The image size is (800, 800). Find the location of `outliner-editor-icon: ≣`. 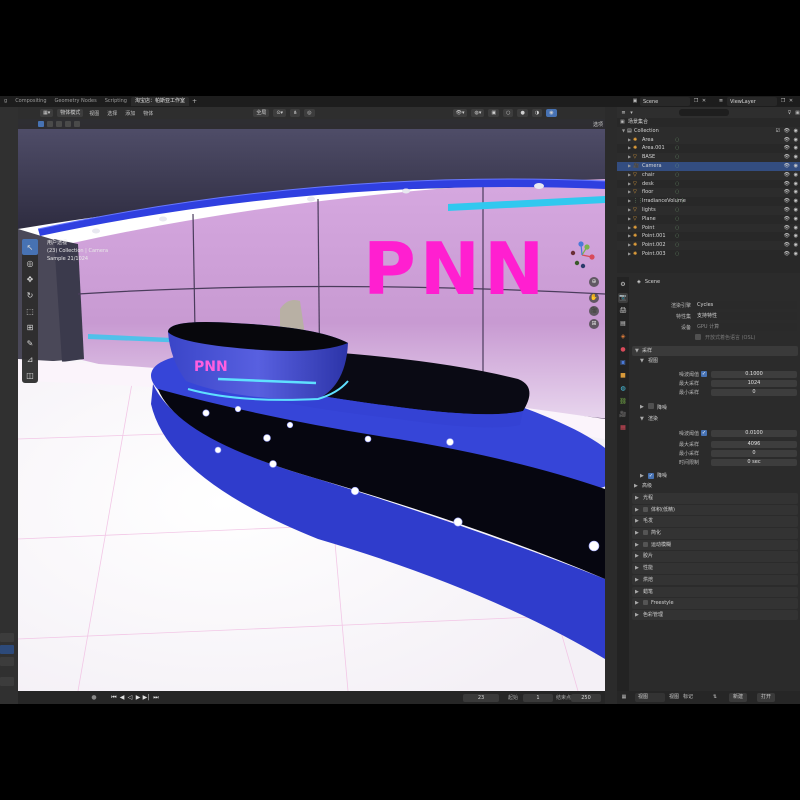

outliner-editor-icon: ≣ is located at coordinates (623, 113).